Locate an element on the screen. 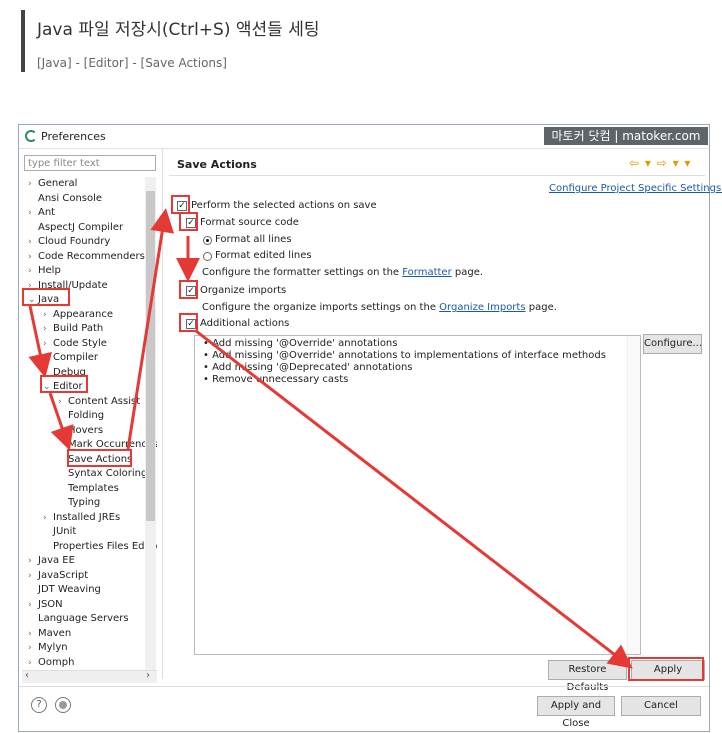 This screenshot has width=722, height=733. arrow-java-editor is located at coordinates (40, 341).